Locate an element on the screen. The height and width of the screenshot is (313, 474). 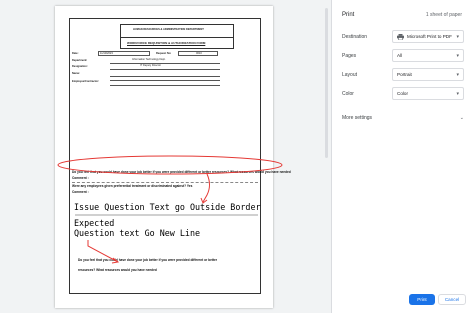
printer-icon is located at coordinates (400, 36).